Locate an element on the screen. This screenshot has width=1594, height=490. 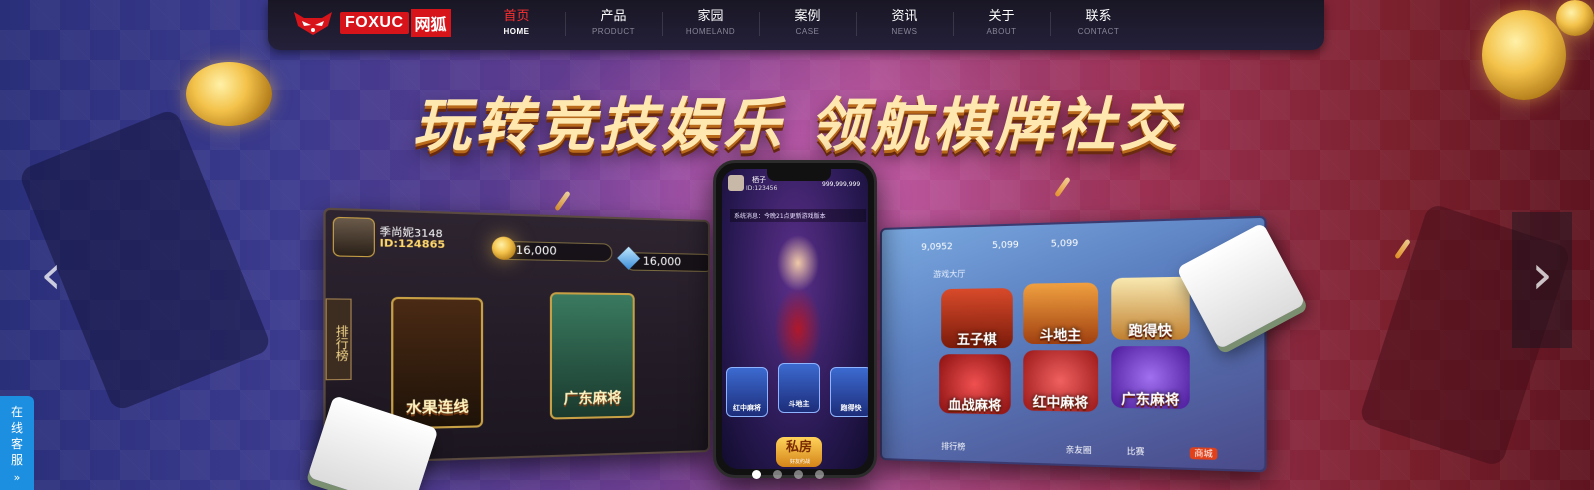
nav-item-sublabel: HOMELAND is located at coordinates (710, 31).